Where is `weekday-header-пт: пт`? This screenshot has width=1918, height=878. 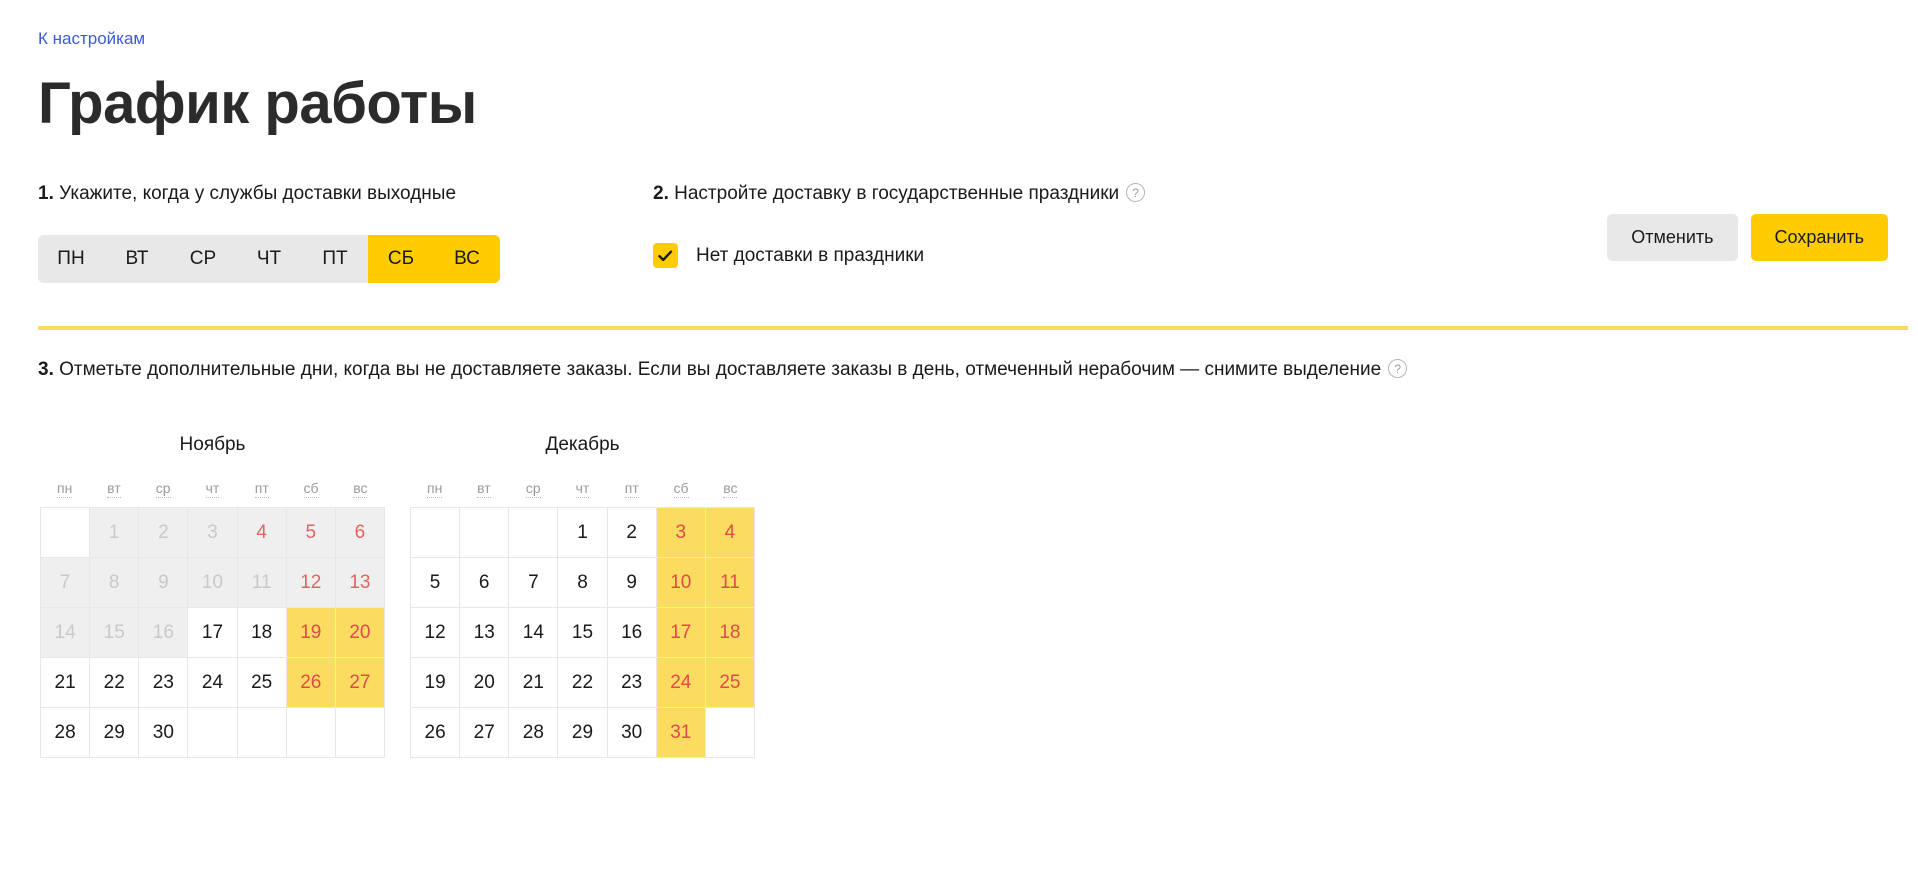 weekday-header-пт: пт is located at coordinates (261, 489).